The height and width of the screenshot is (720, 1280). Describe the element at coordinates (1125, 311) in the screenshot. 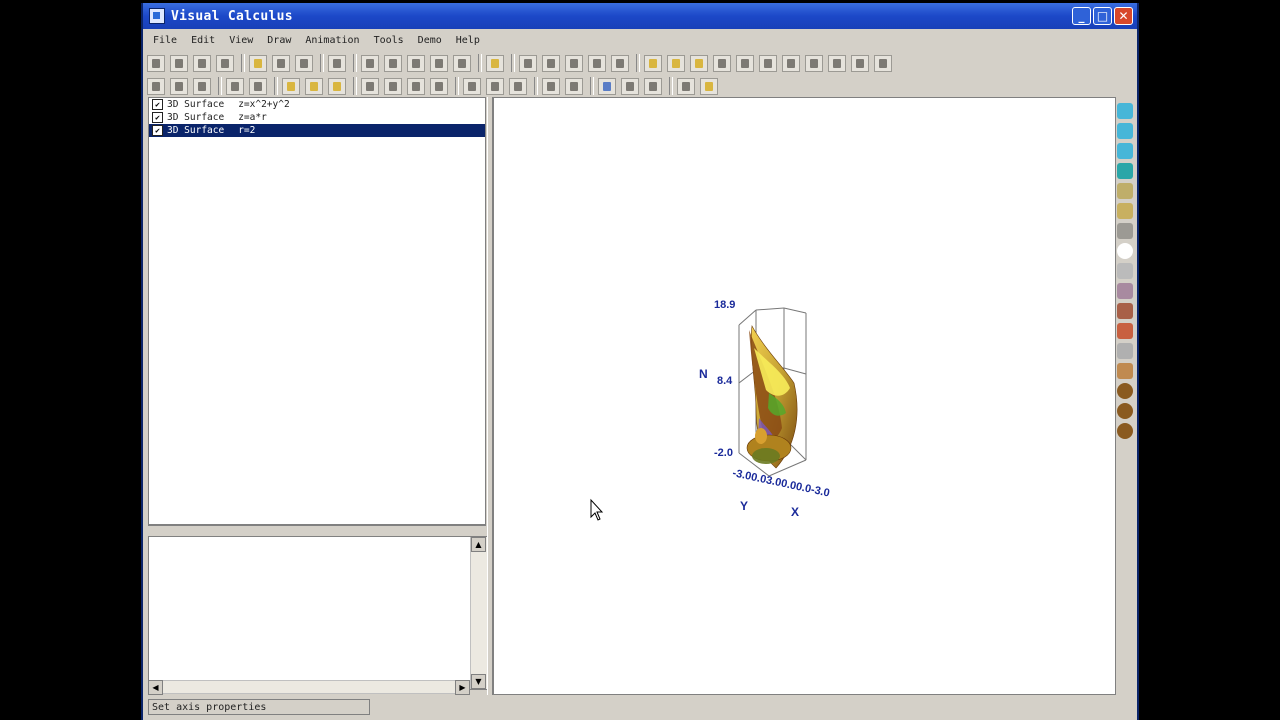

I see `axis-red-icon` at that location.